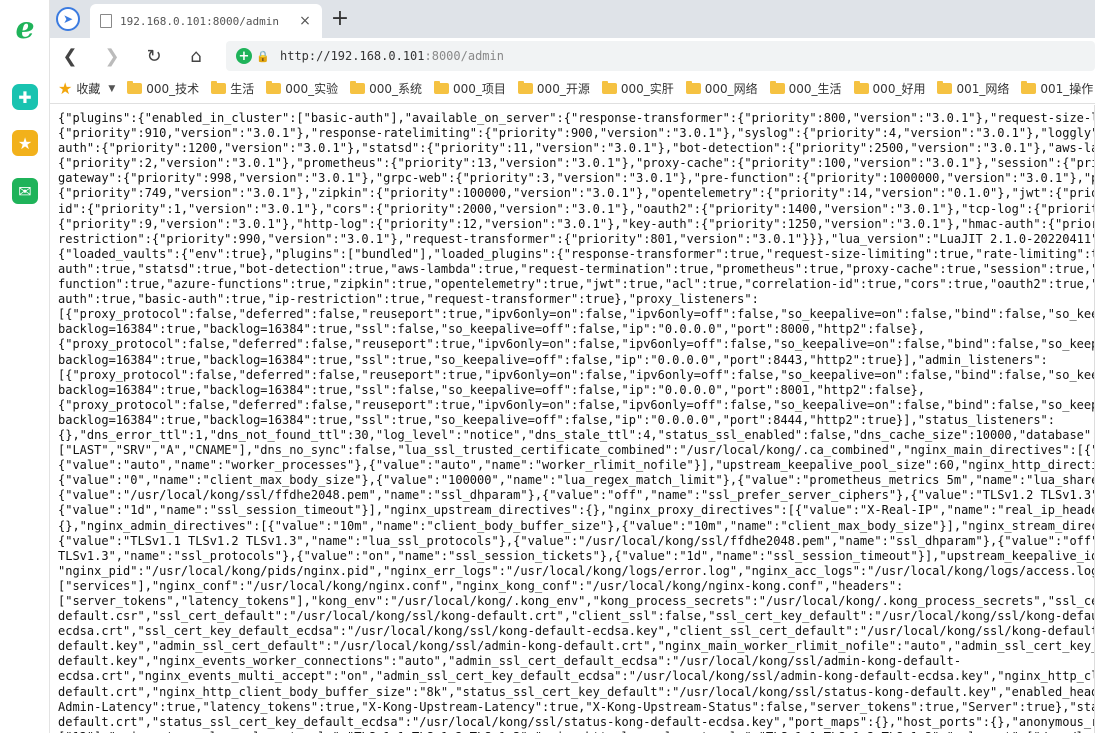 This screenshot has width=1095, height=733. What do you see at coordinates (572, 19) in the screenshot?
I see `tab-strip: ➤ 192.168.0.101:8000/admin × +` at bounding box center [572, 19].